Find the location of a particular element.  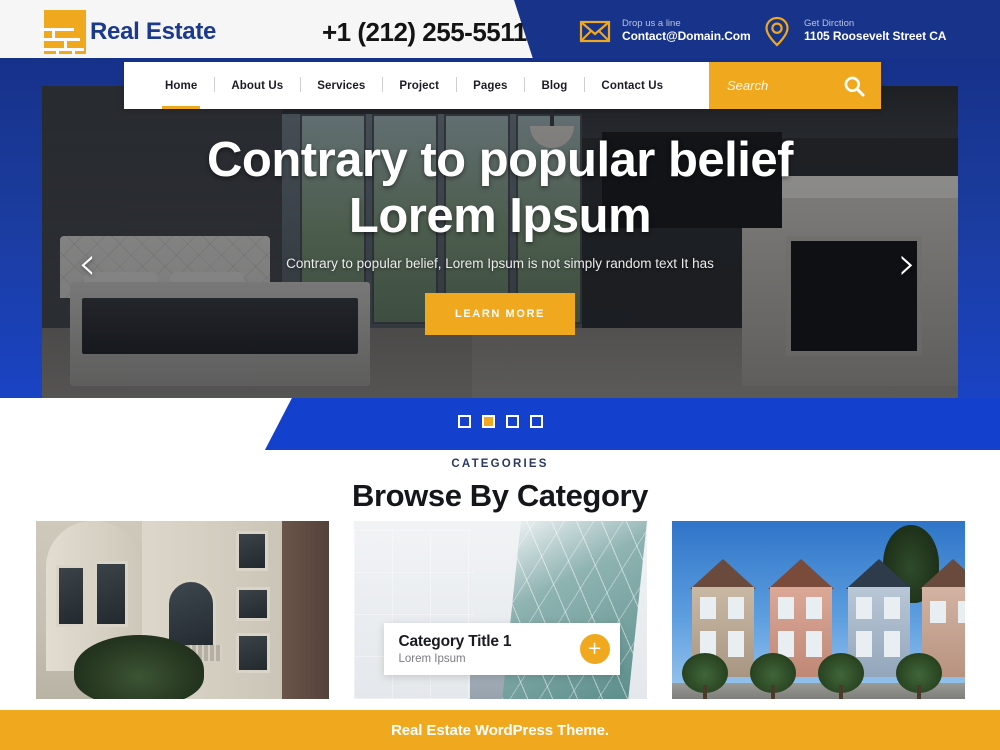

chevron-right-icon: › is located at coordinates (907, 263).